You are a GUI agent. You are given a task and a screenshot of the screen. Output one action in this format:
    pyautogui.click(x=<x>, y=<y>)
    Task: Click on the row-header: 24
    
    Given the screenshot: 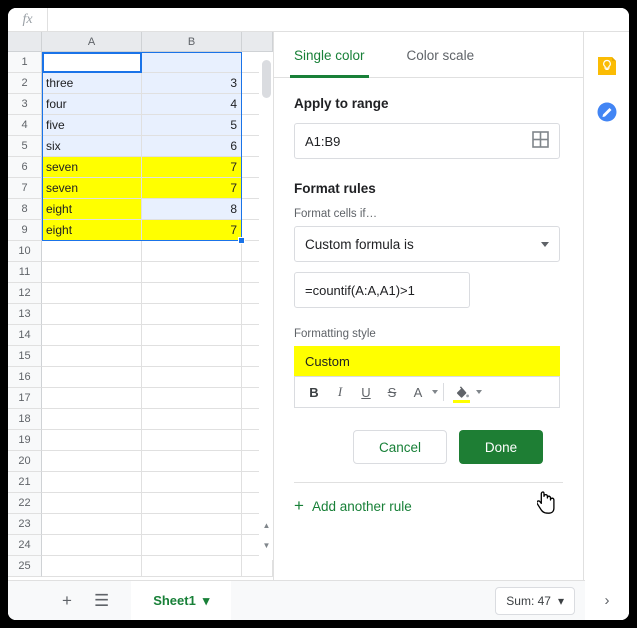 What is the action you would take?
    pyautogui.click(x=25, y=545)
    